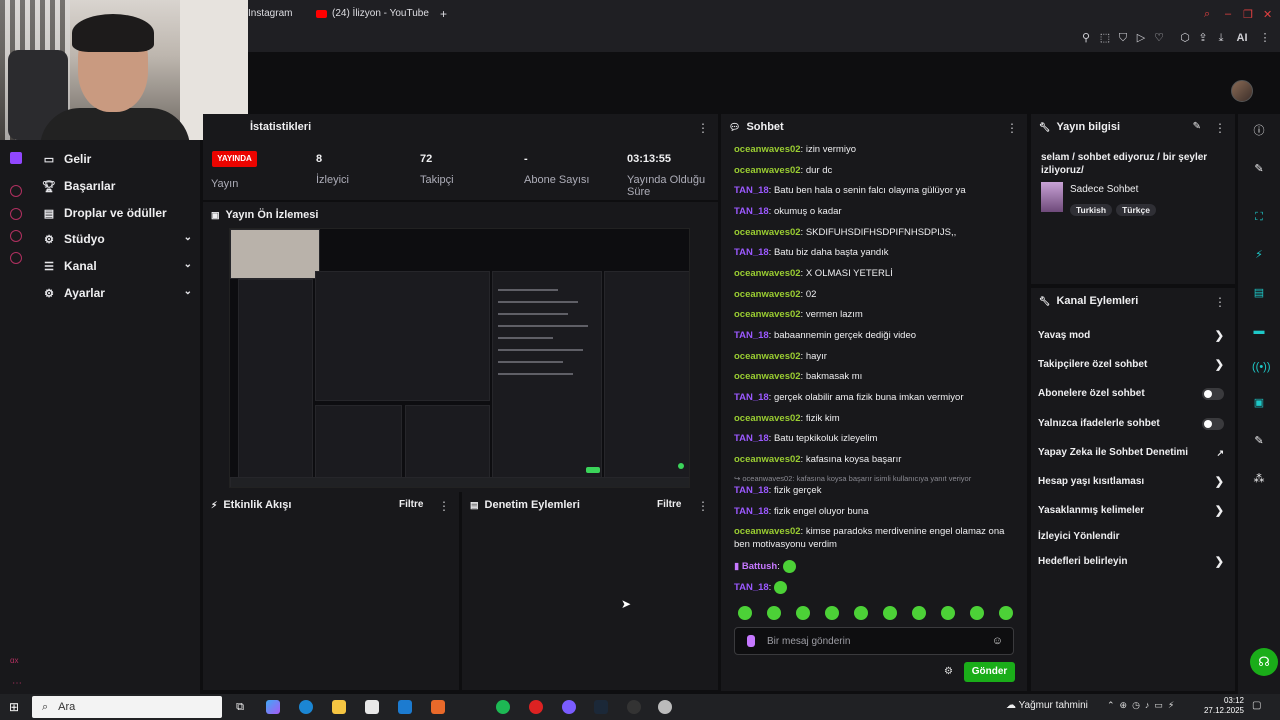  What do you see at coordinates (1259, 217) in the screenshot?
I see `clip-icon: ⛶` at bounding box center [1259, 217].